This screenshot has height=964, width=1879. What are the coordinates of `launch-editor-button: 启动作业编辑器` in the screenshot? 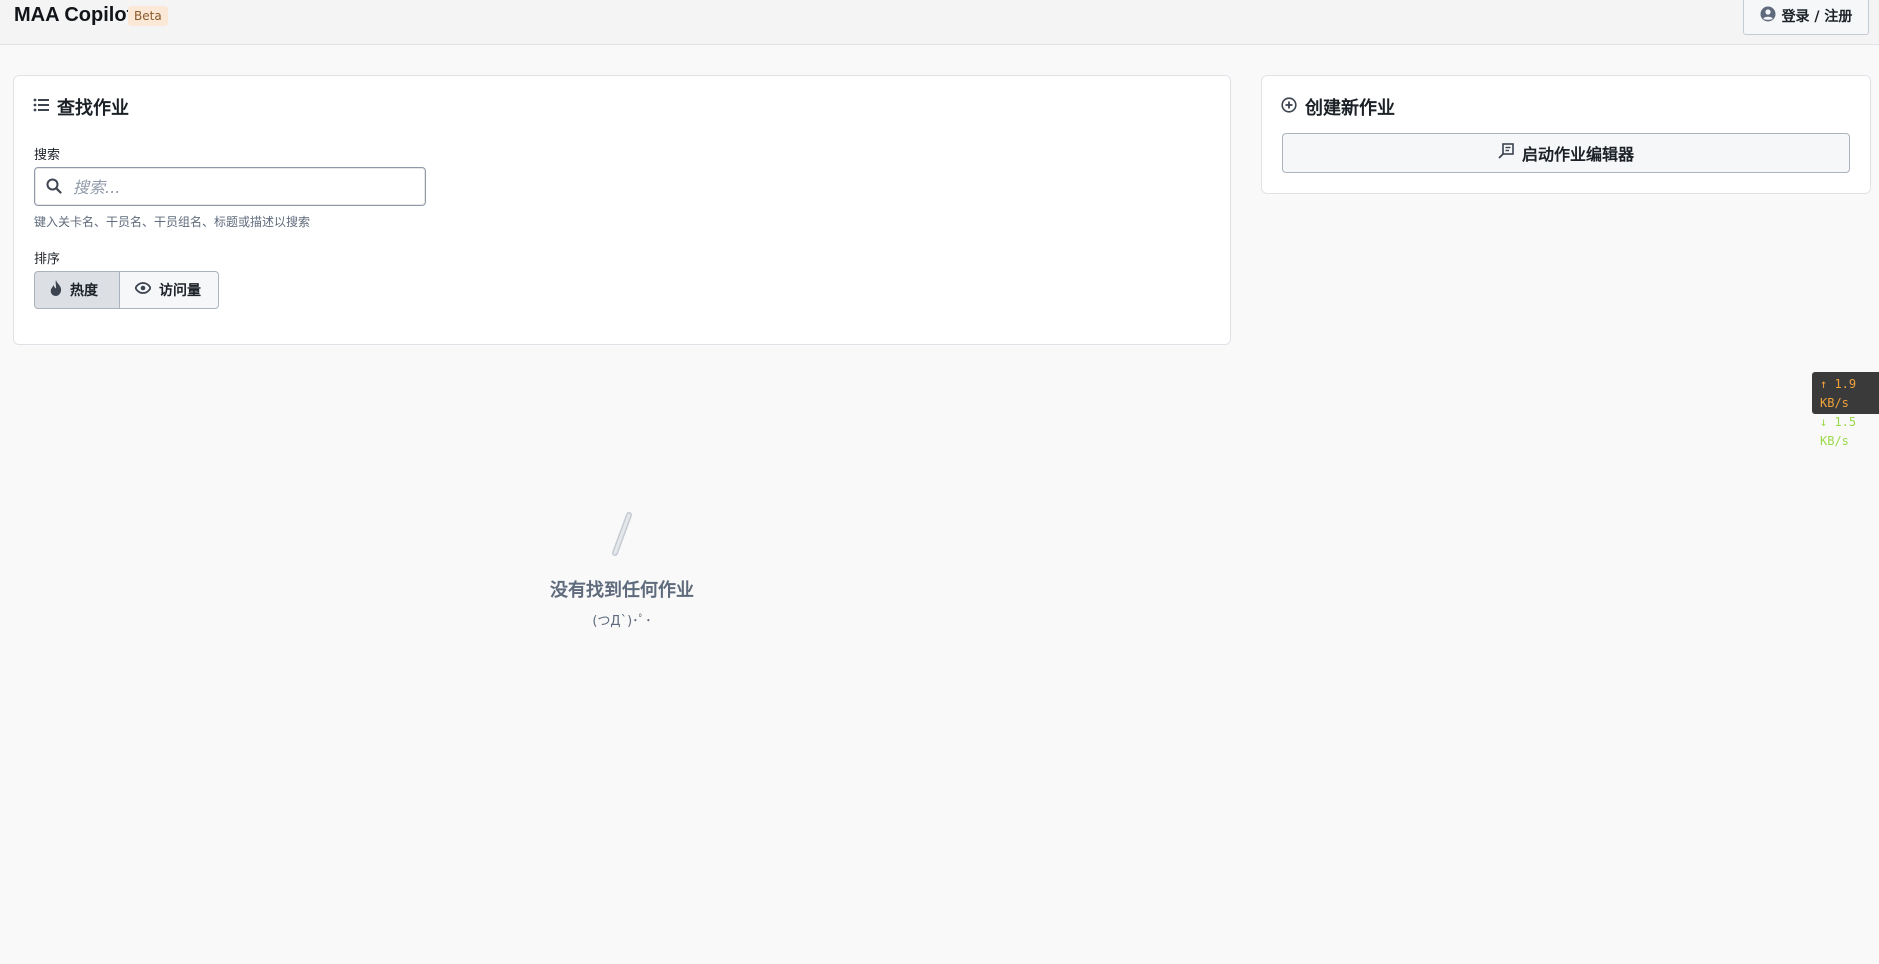 It's located at (1566, 153).